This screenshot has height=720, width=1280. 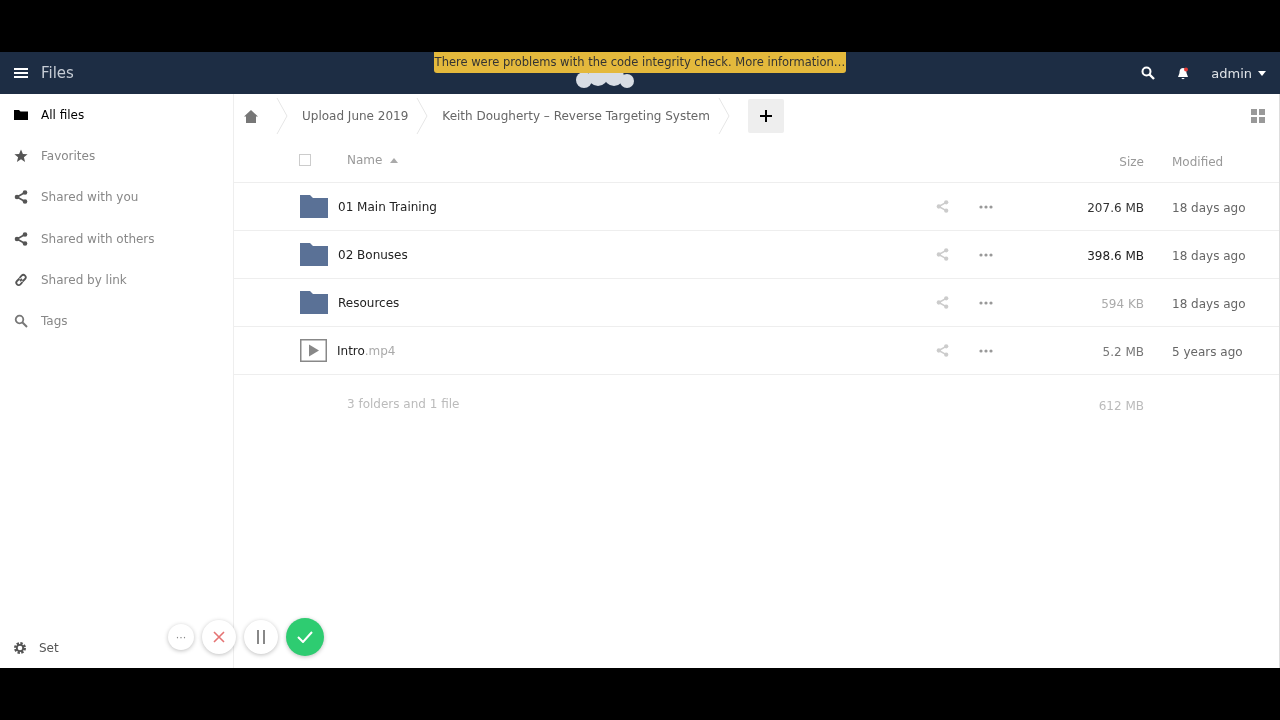 What do you see at coordinates (1123, 352) in the screenshot?
I see `file-size: 5.2 MB` at bounding box center [1123, 352].